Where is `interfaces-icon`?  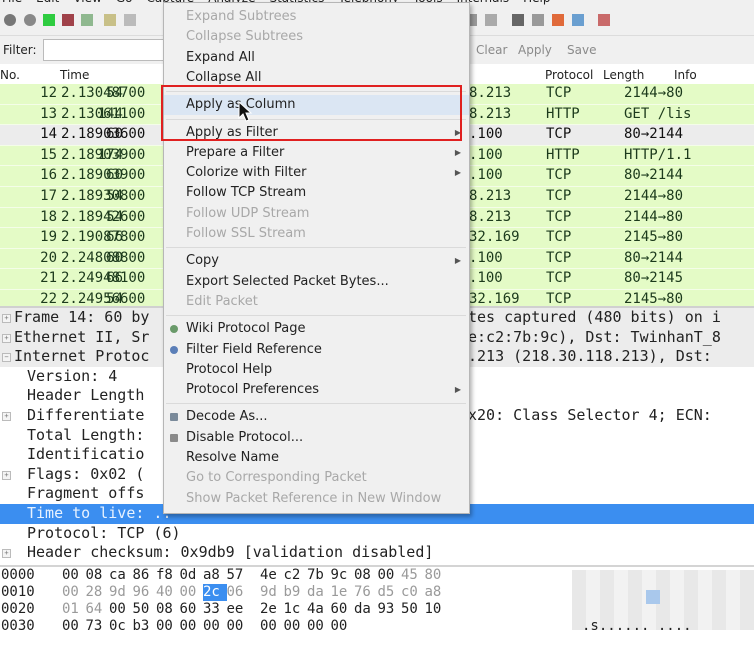 interfaces-icon is located at coordinates (10, 20).